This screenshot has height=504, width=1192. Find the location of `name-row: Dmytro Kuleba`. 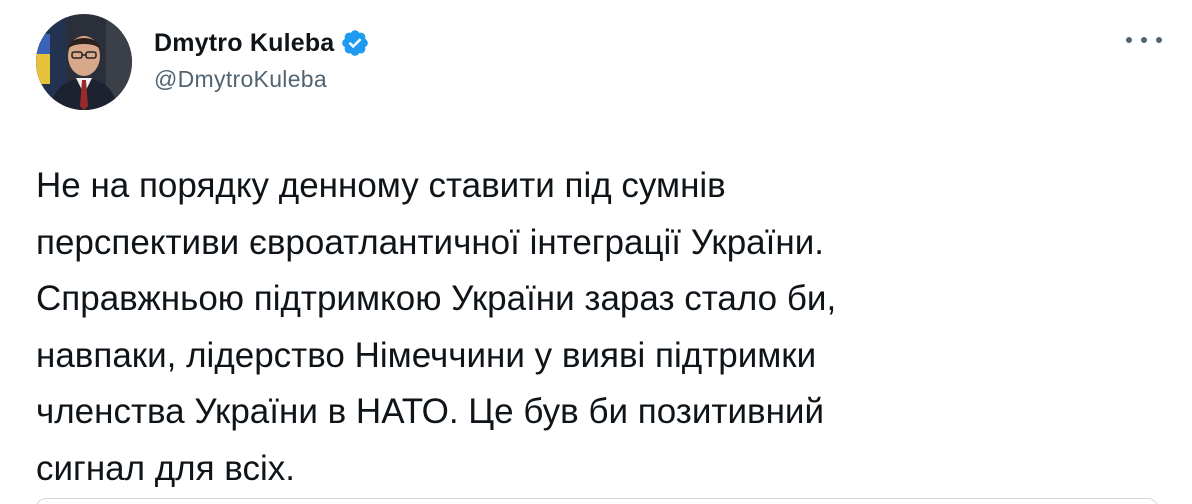

name-row: Dmytro Kuleba is located at coordinates (262, 43).